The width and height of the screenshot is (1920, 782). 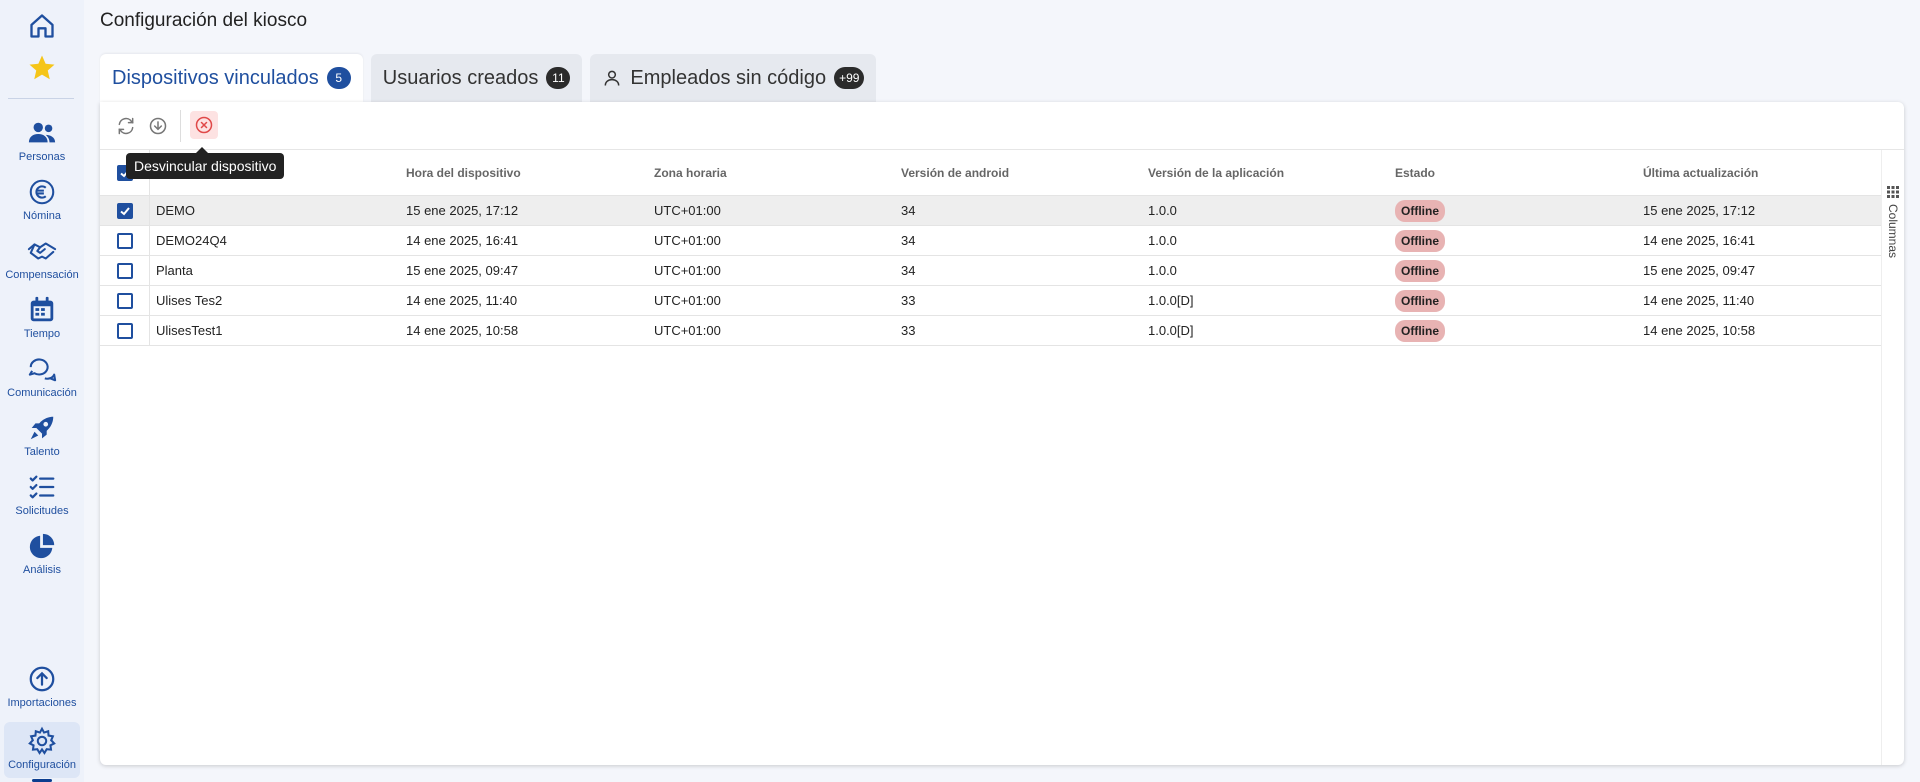 What do you see at coordinates (42, 132) in the screenshot?
I see `people-icon` at bounding box center [42, 132].